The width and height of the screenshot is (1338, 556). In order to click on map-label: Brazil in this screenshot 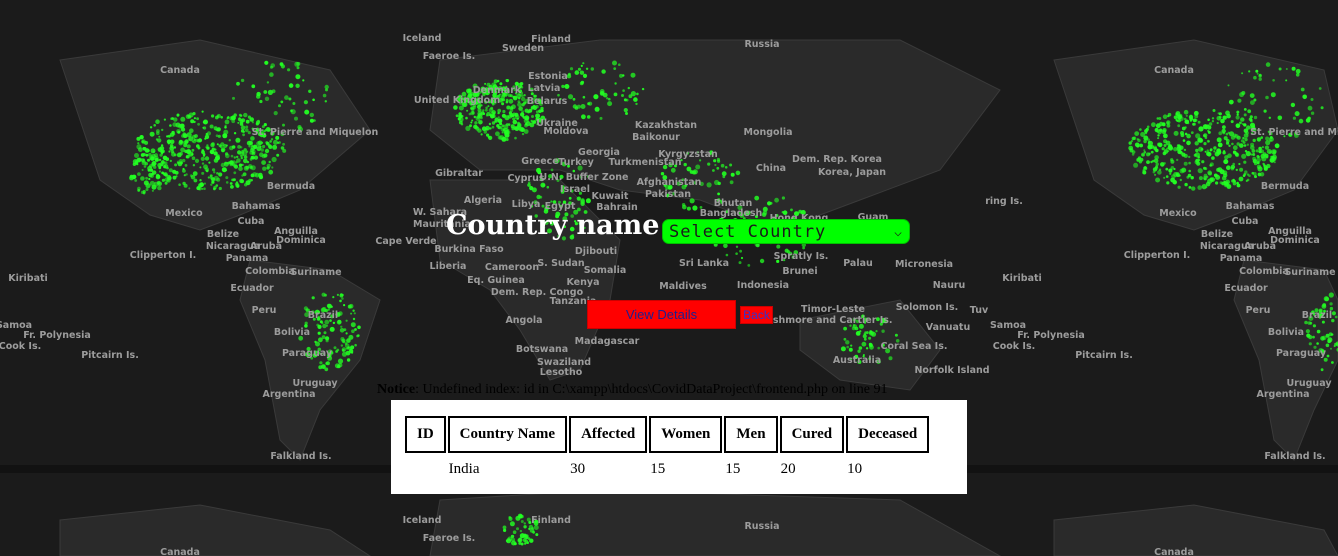, I will do `click(1317, 315)`.